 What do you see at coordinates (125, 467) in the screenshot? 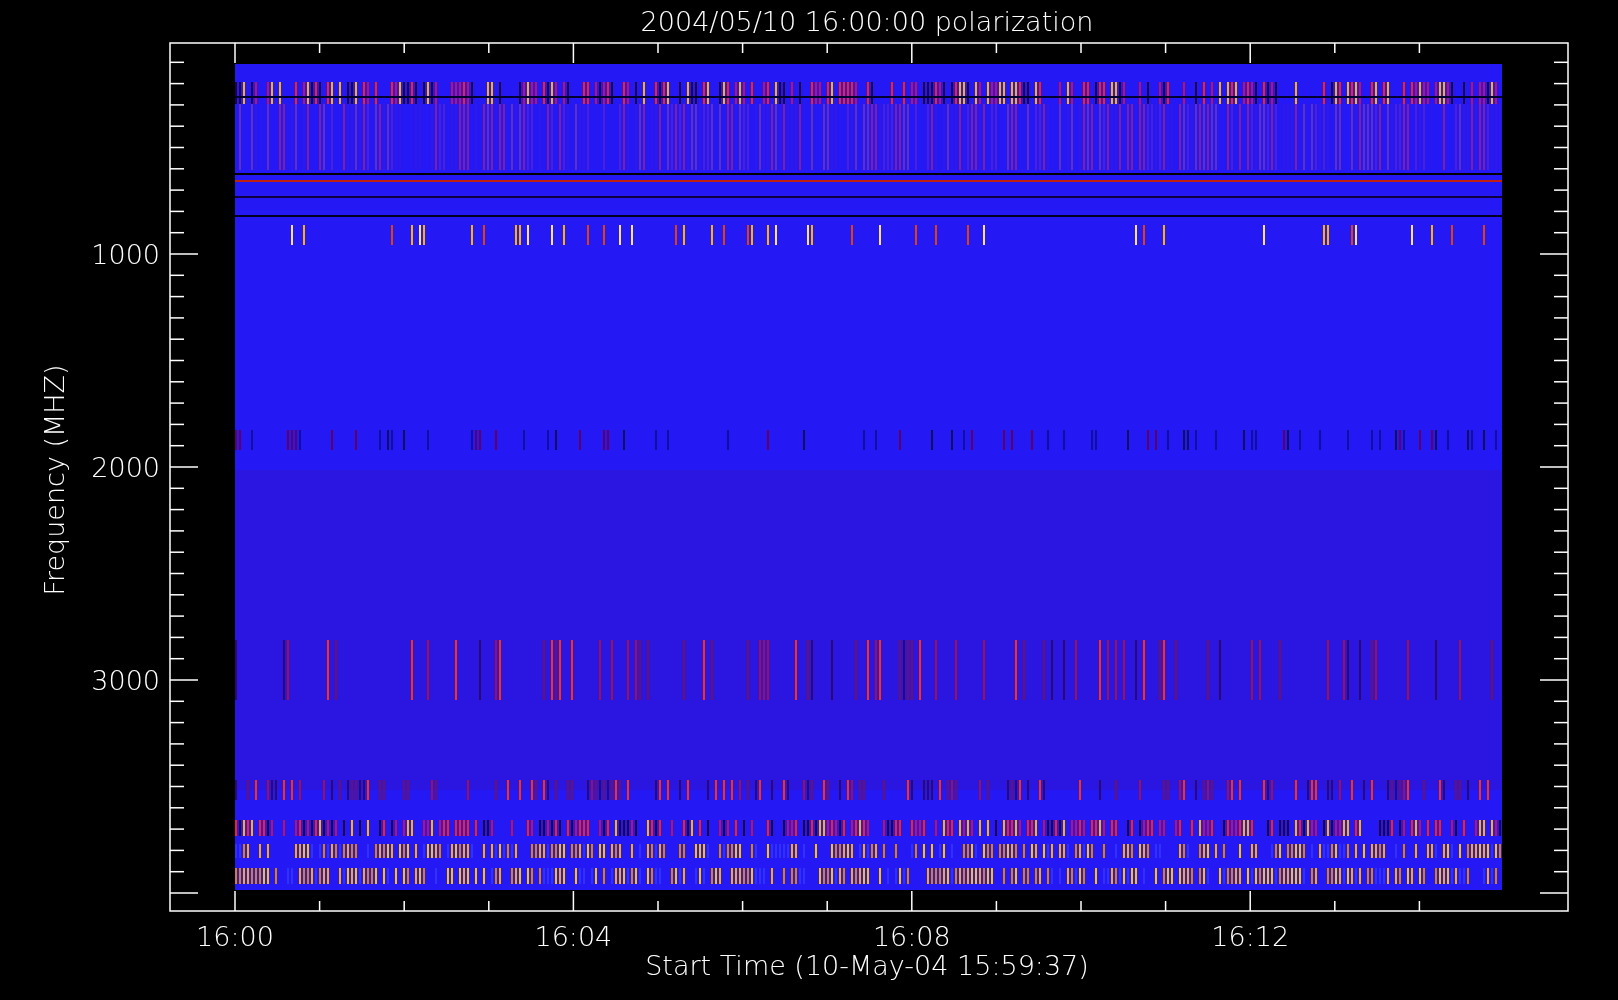
I see `y-tick-label: 2000` at bounding box center [125, 467].